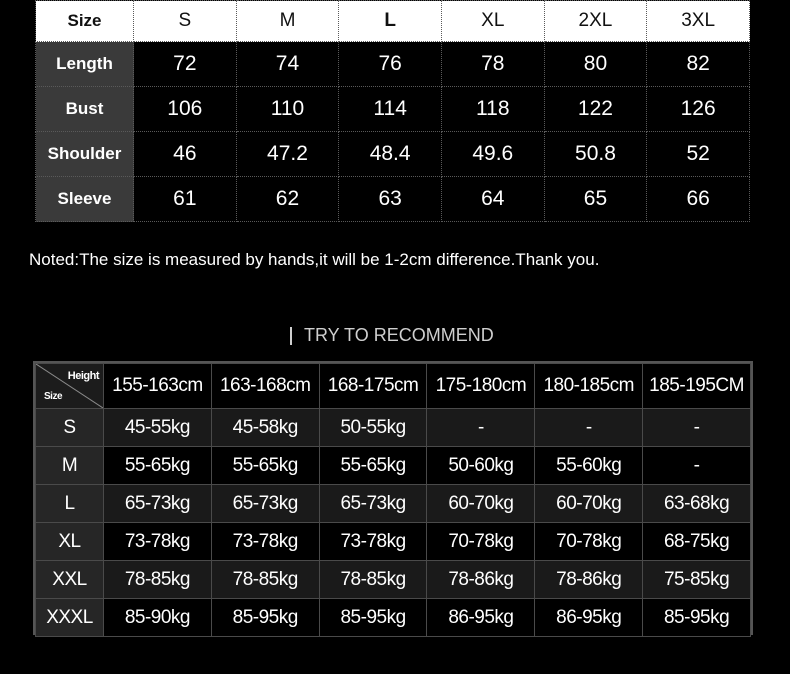  Describe the element at coordinates (399, 335) in the screenshot. I see `recommend-title: TRY TO RECOMMEND` at that location.